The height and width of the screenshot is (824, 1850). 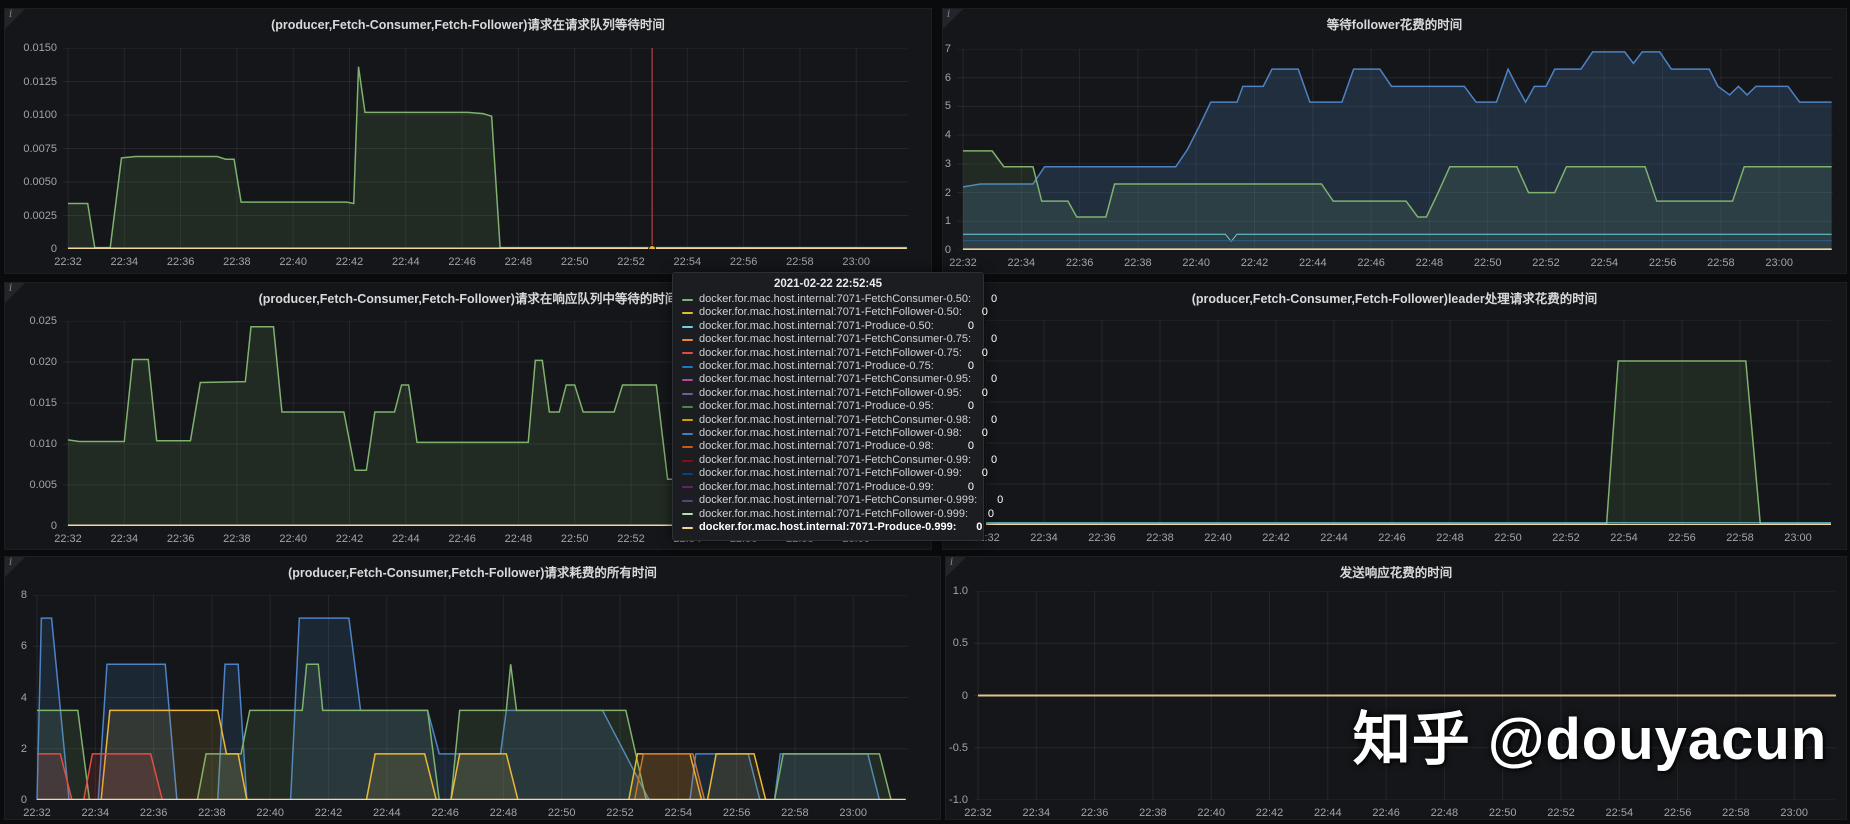 What do you see at coordinates (23, 697) in the screenshot?
I see `y-axis-label: 4` at bounding box center [23, 697].